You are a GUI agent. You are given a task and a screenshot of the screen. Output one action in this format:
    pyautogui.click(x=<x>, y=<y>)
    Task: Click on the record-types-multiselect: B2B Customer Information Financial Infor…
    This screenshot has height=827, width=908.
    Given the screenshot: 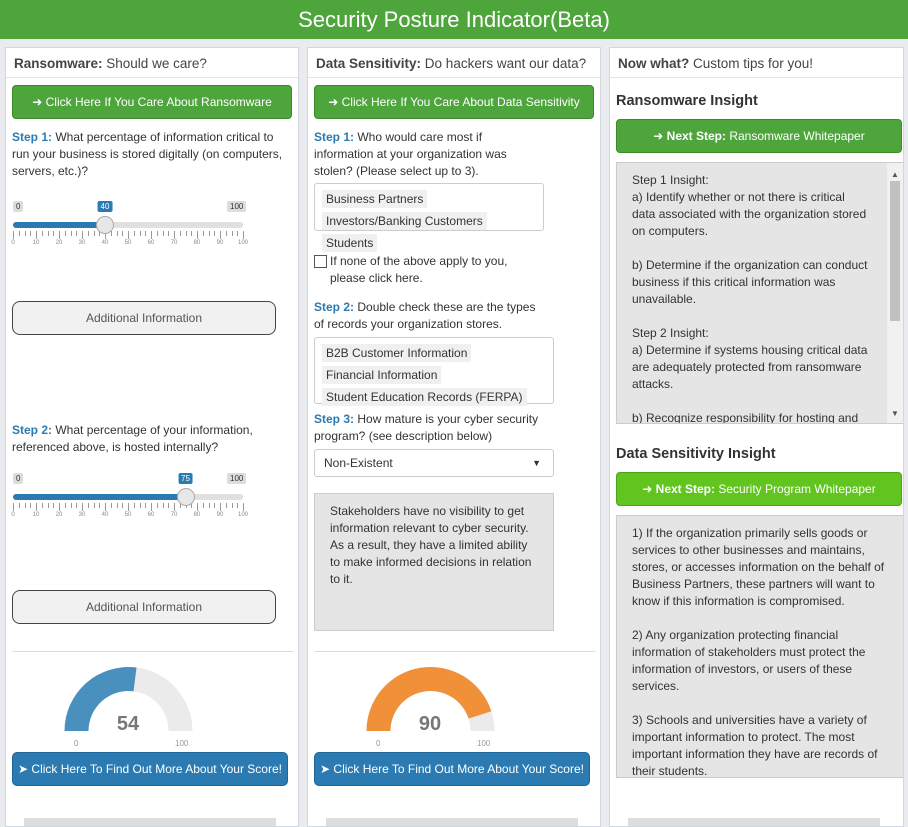 What is the action you would take?
    pyautogui.click(x=434, y=371)
    